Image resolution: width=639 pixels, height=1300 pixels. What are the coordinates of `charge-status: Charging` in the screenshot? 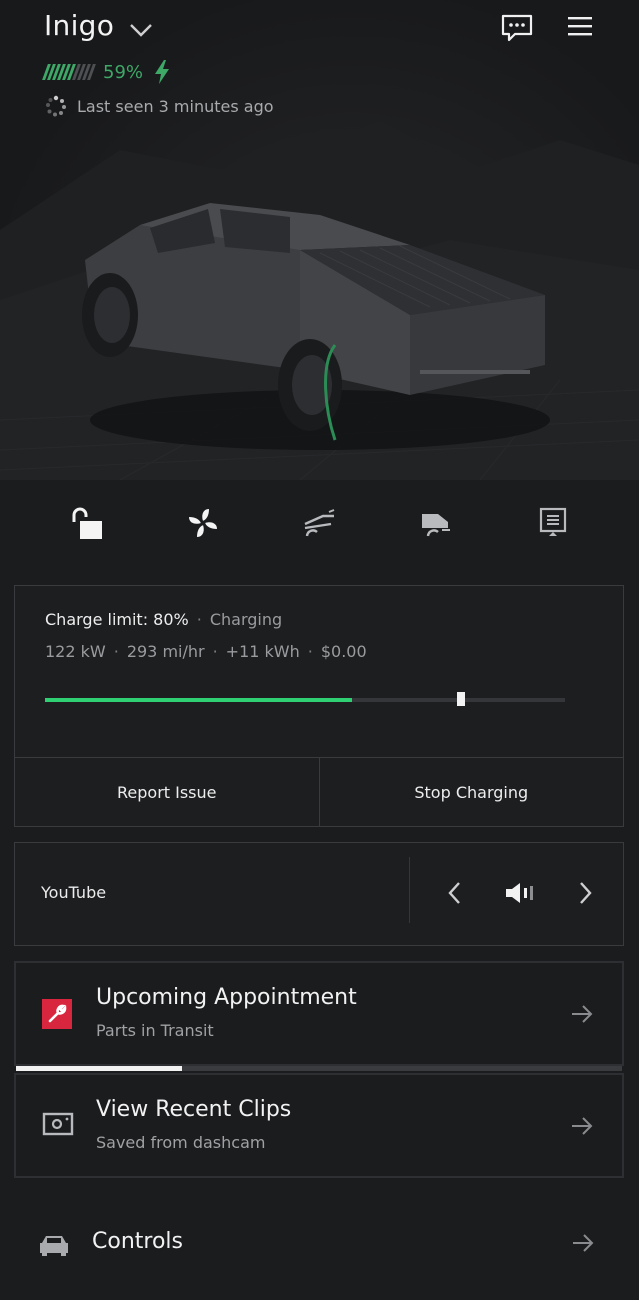 It's located at (246, 619).